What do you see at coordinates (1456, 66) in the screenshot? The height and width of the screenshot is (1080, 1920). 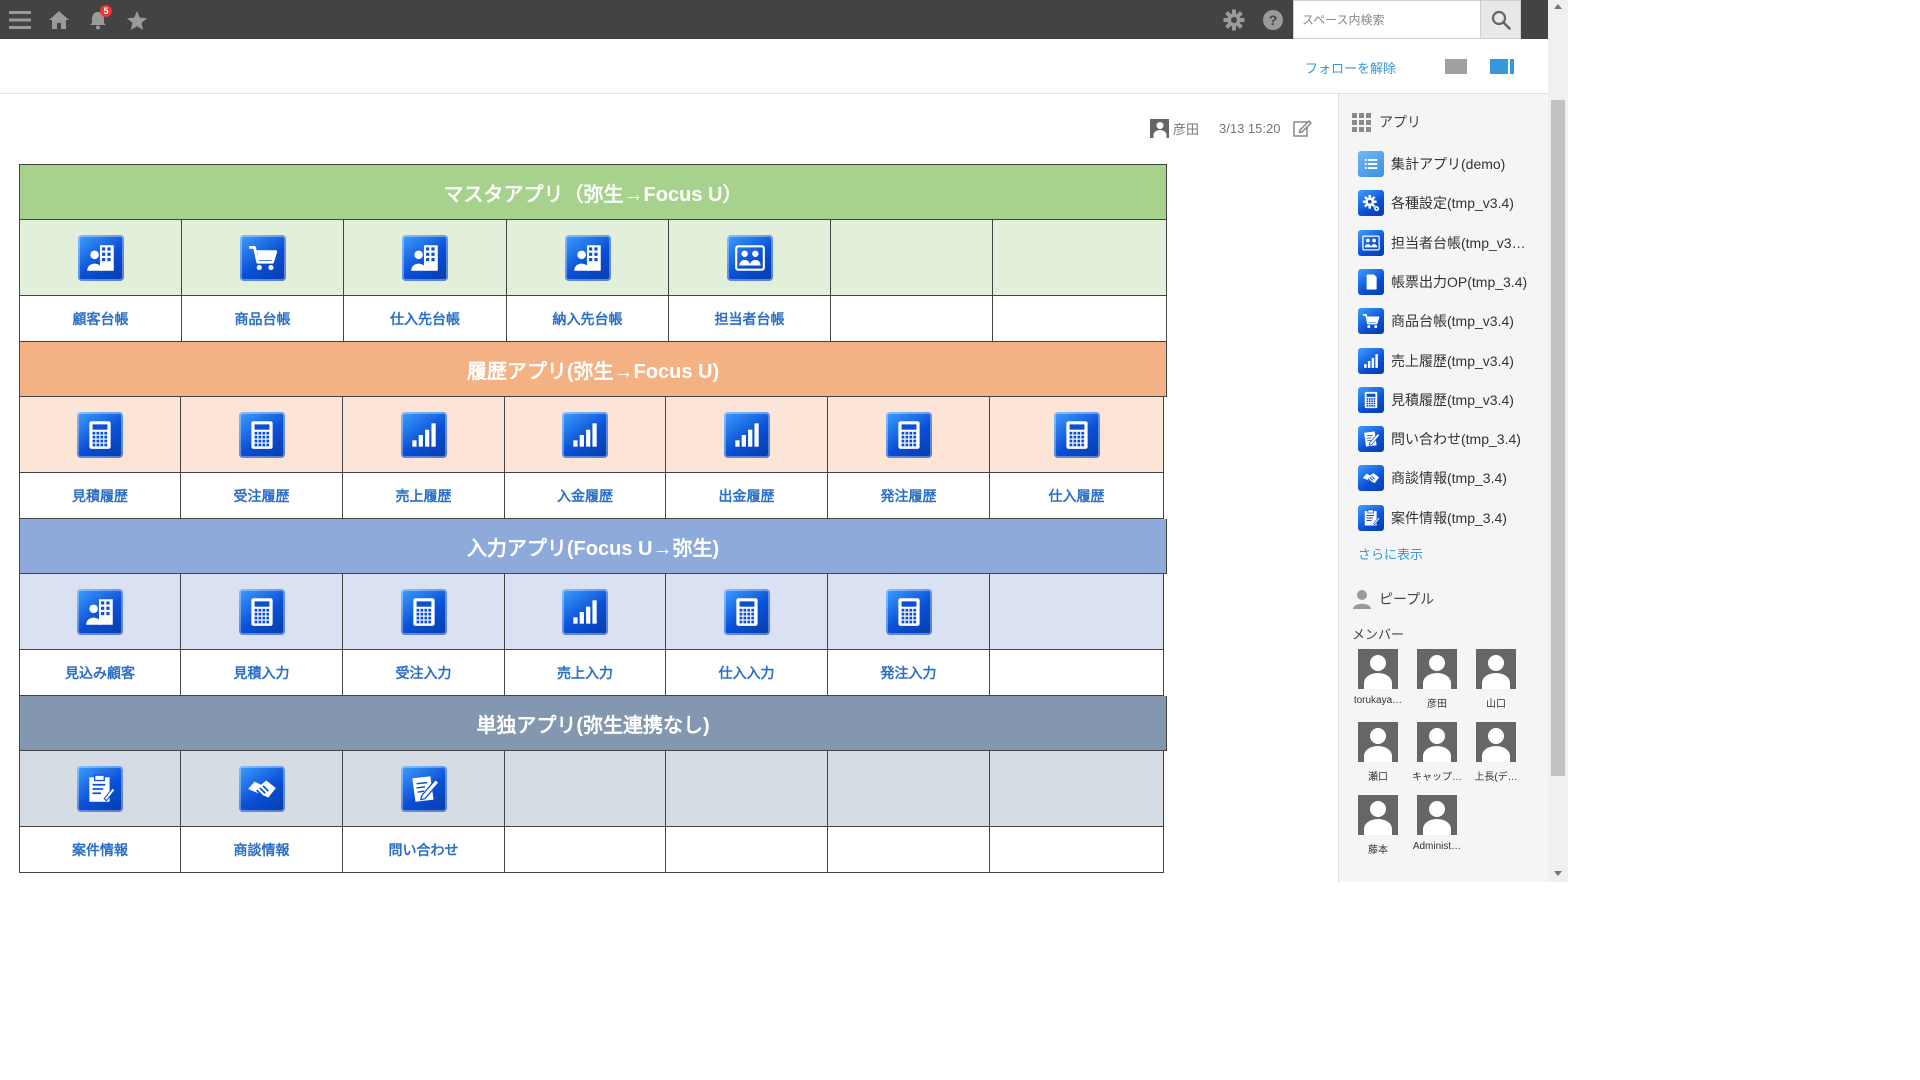 I see `layout-single-icon` at bounding box center [1456, 66].